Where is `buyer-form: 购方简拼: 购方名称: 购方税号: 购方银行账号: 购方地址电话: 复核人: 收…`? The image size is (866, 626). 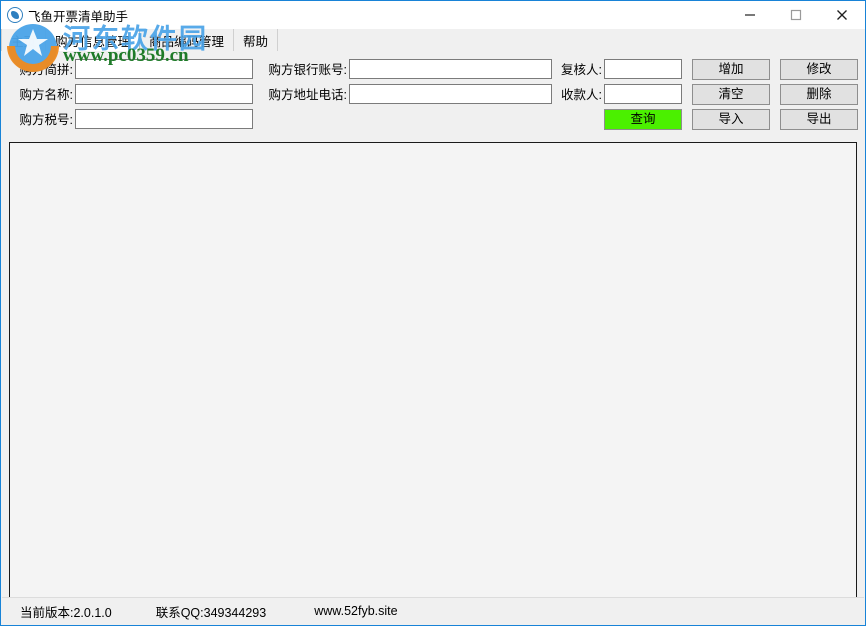
buyer-form: 购方简拼: 购方名称: 购方税号: 购方银行账号: 购方地址电话: 复核人: 收… is located at coordinates (433, 95).